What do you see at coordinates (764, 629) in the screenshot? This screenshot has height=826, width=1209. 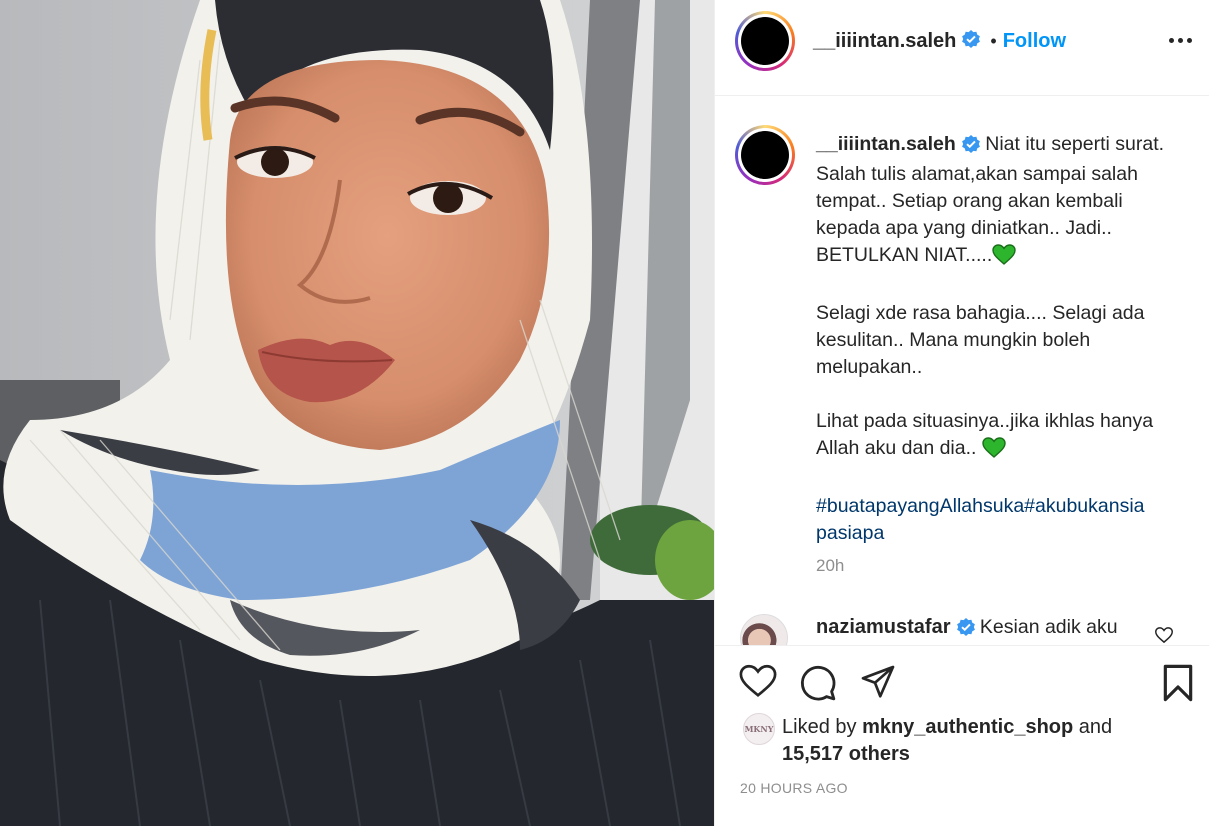 I see `commenter-avatar` at bounding box center [764, 629].